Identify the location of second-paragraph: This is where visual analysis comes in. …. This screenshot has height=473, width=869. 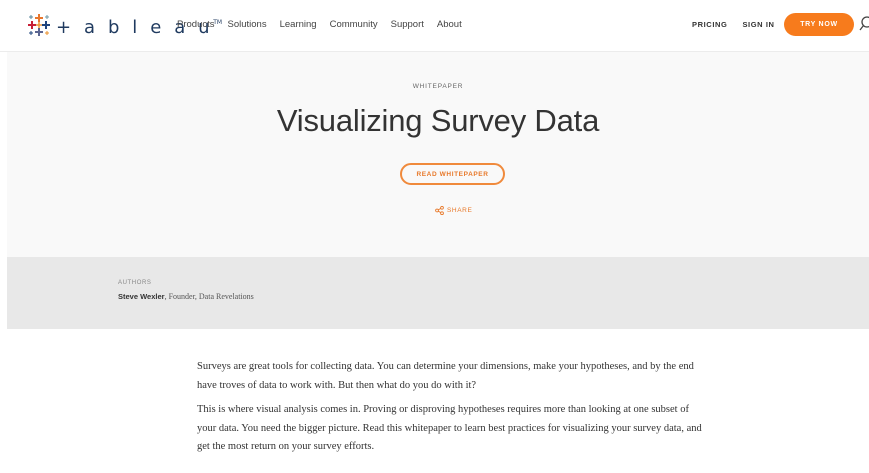
(449, 428).